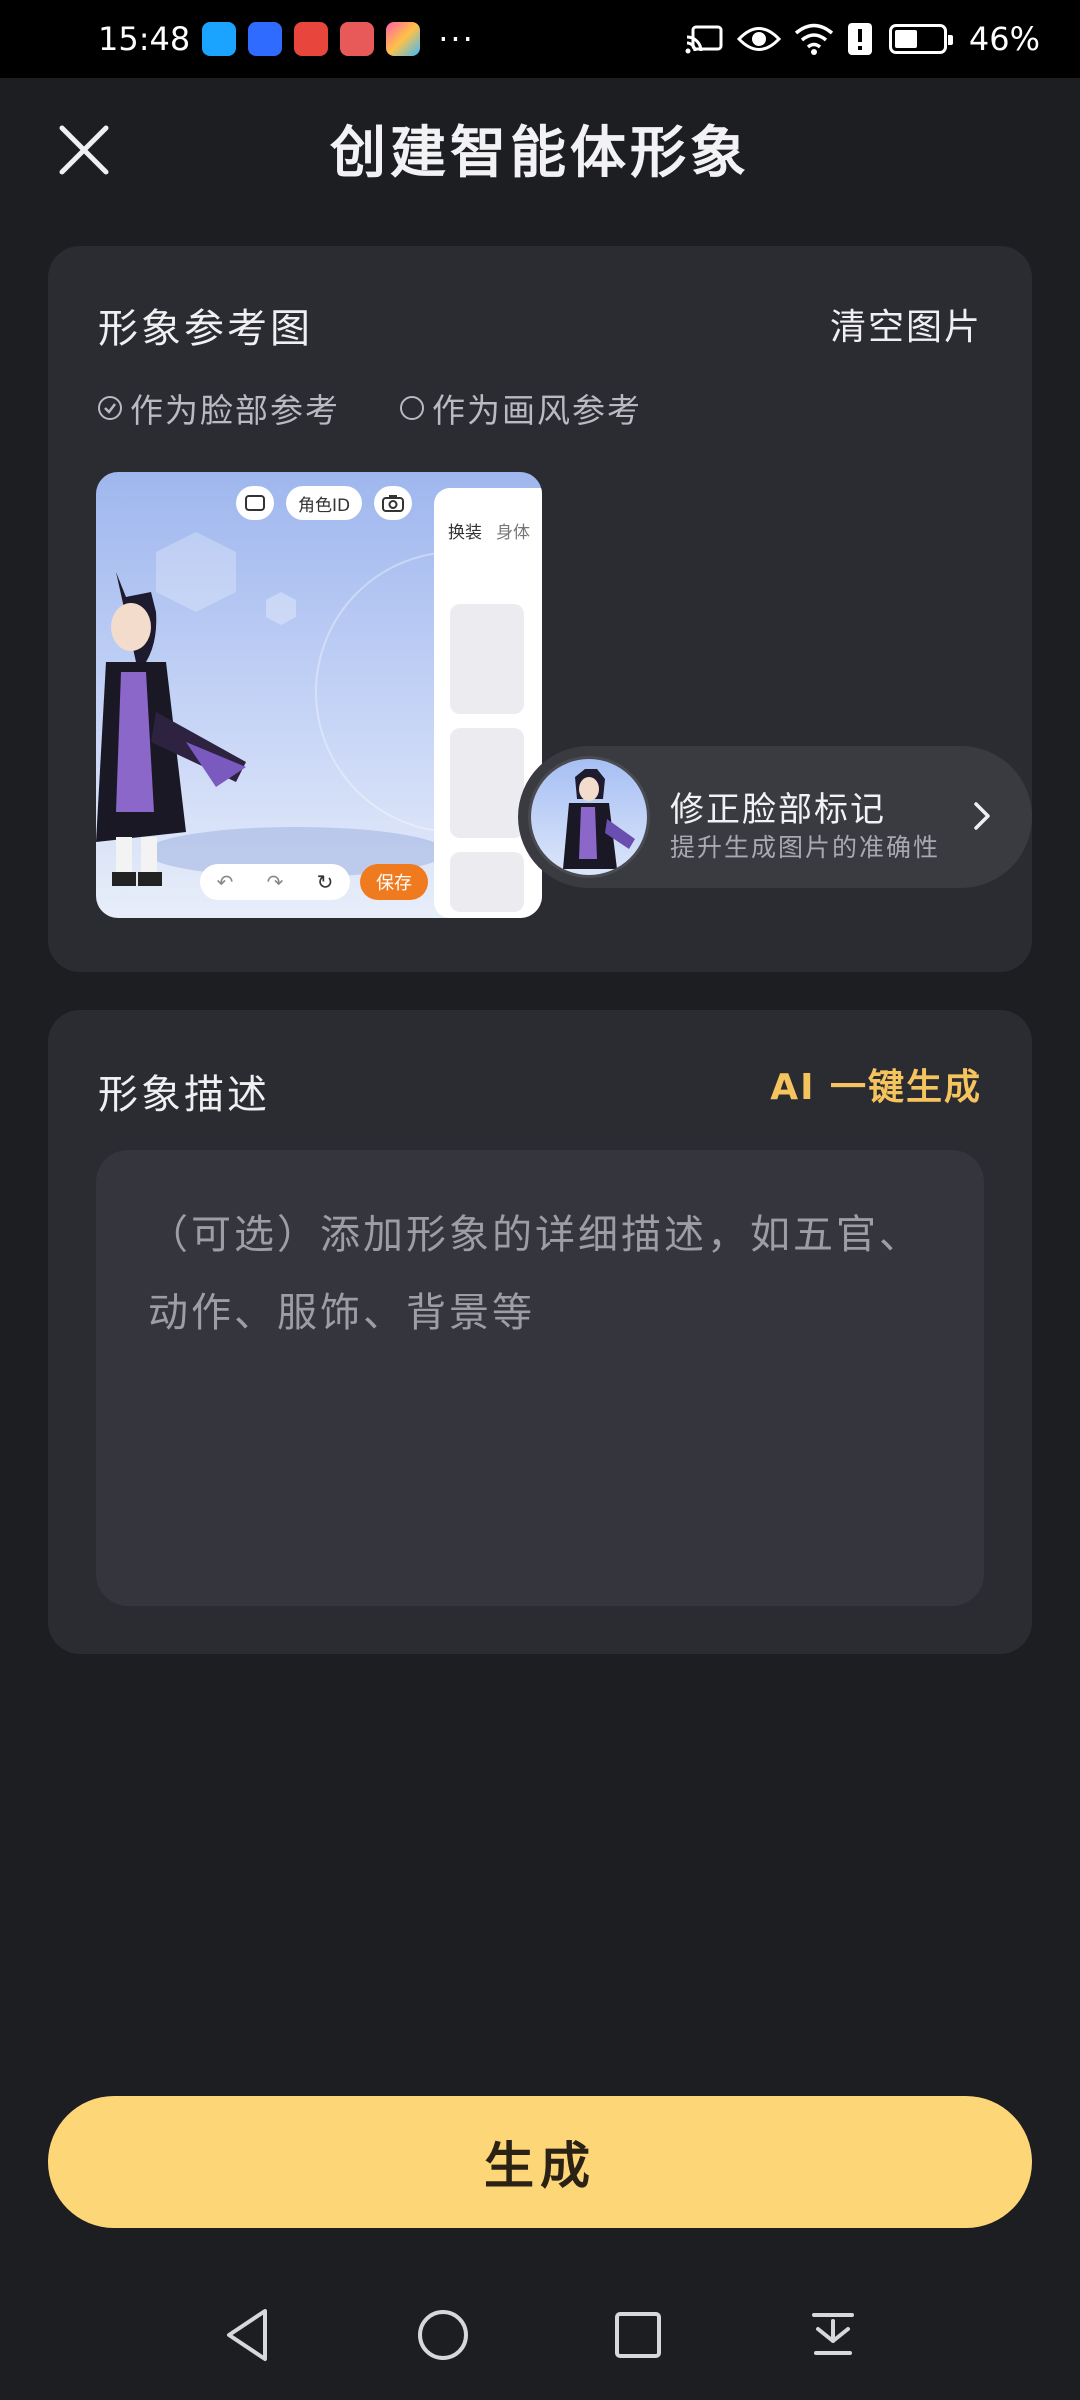 The height and width of the screenshot is (2400, 1080). Describe the element at coordinates (110, 408) in the screenshot. I see `checked-radio-icon` at that location.